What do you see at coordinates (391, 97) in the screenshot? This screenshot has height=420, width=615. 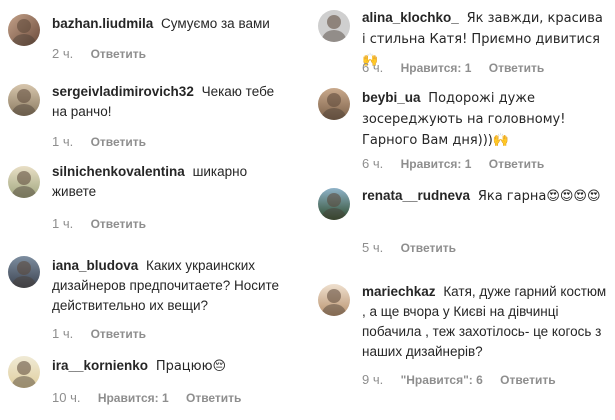 I see `comment-username: beybi_ua` at bounding box center [391, 97].